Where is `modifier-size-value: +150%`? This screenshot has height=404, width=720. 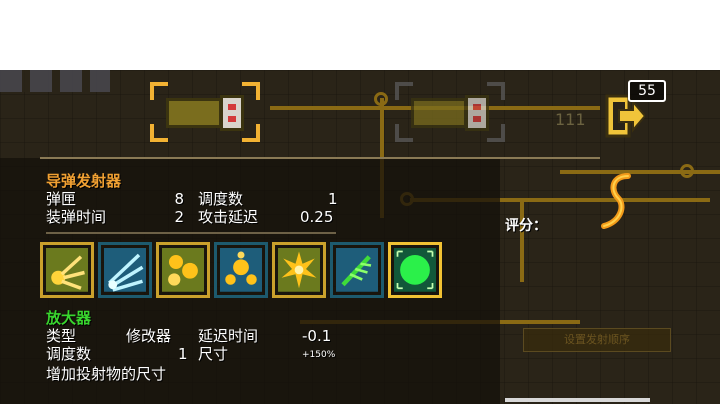
modifier-size-value: +150% is located at coordinates (319, 355).